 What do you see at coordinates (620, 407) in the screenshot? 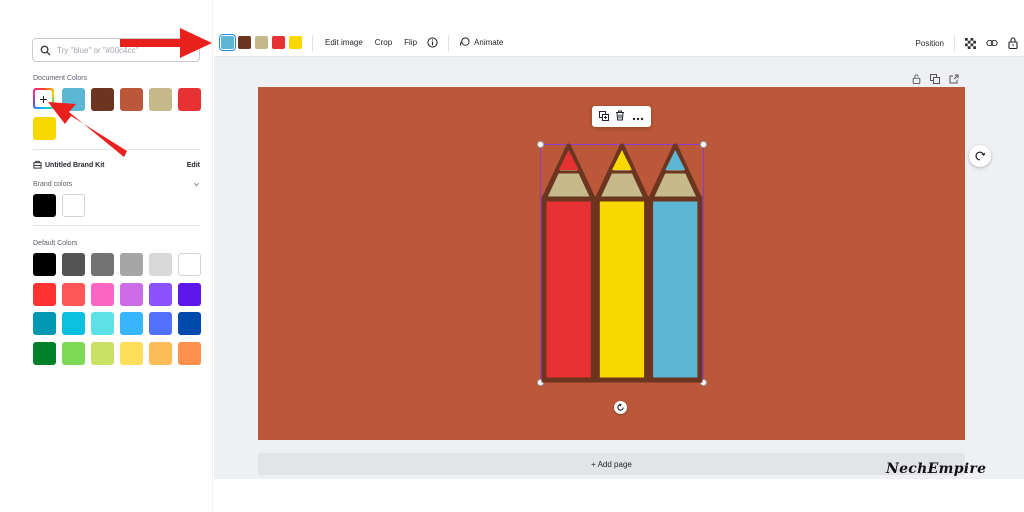
I see `rotate-icon` at bounding box center [620, 407].